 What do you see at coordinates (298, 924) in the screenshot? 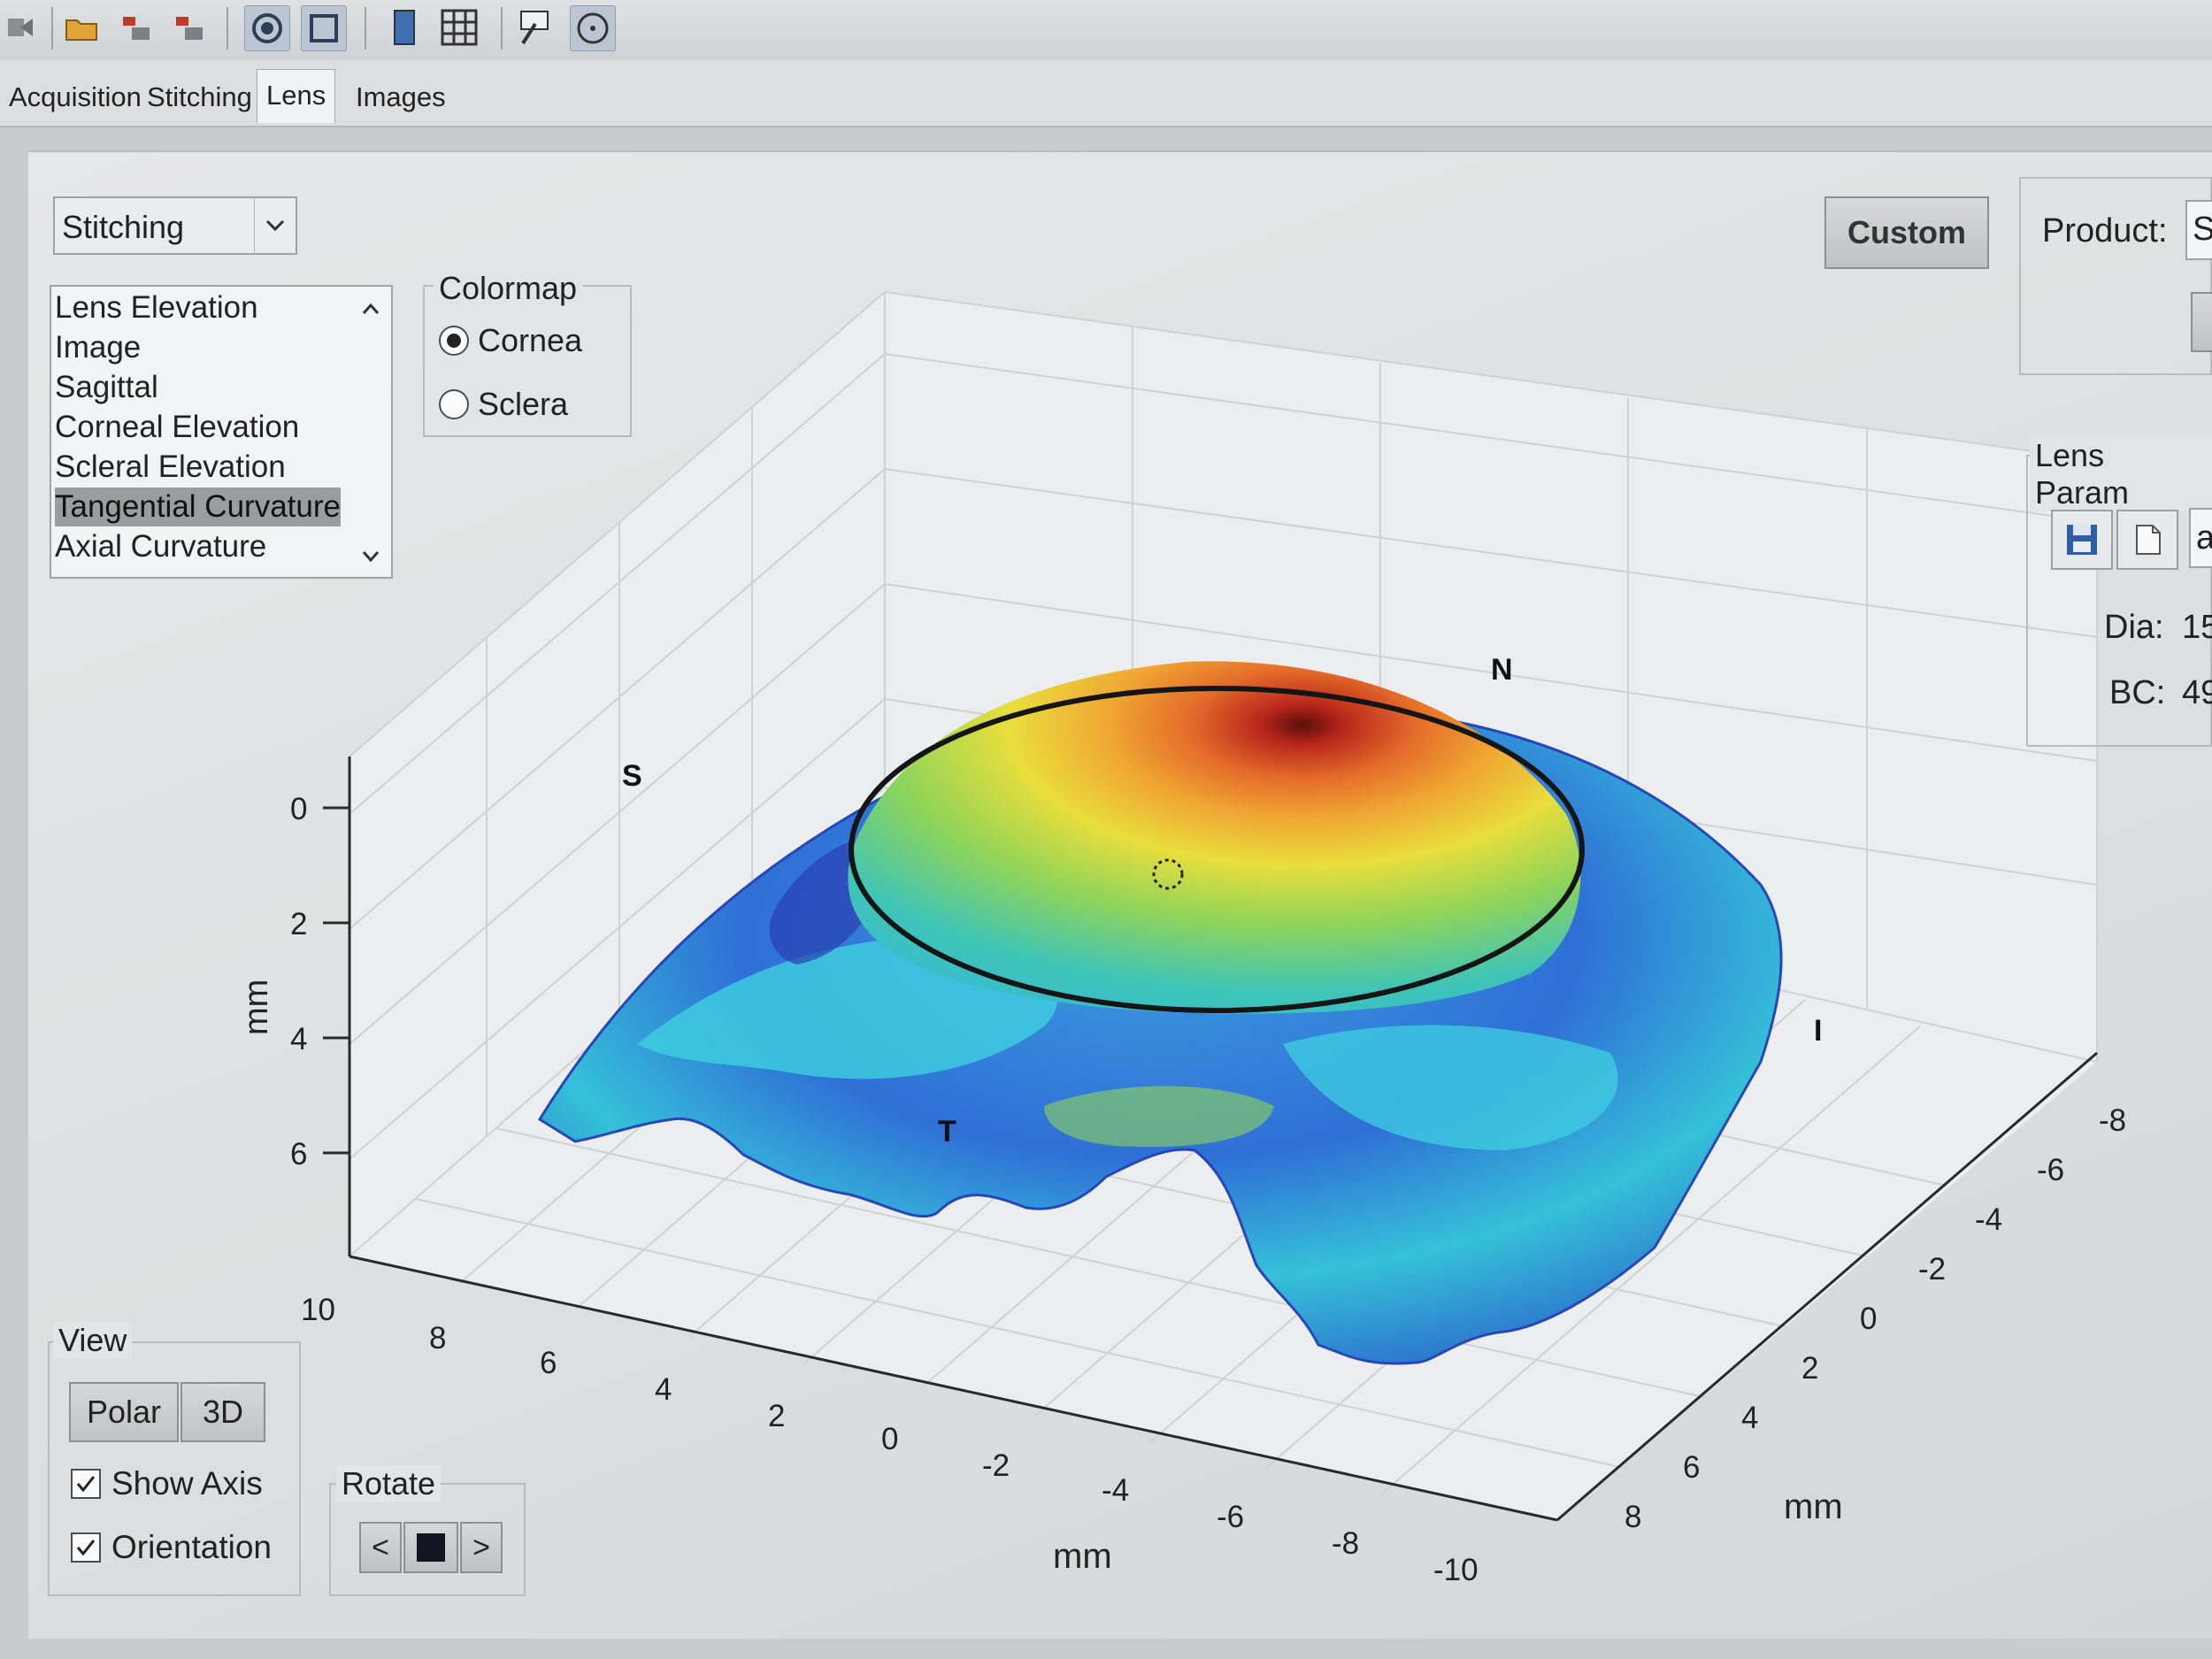
I see `z-tick-label: 2` at bounding box center [298, 924].